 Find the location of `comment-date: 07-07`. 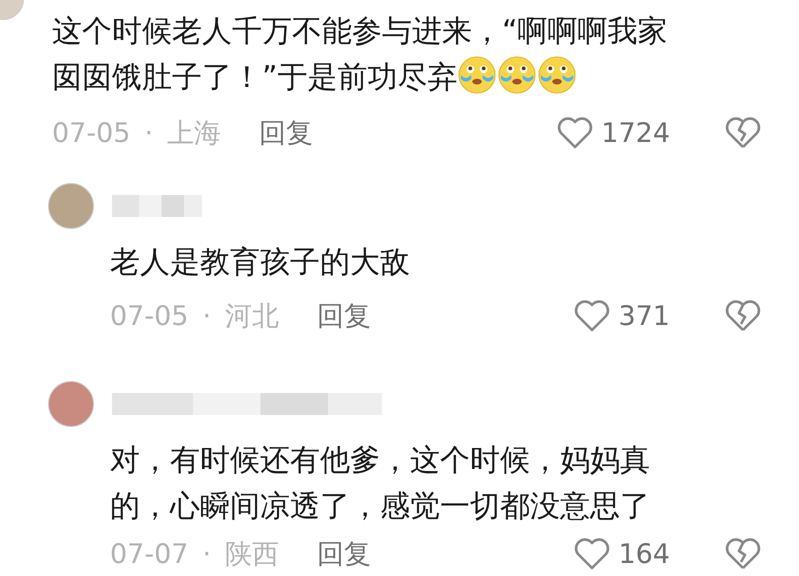

comment-date: 07-07 is located at coordinates (149, 554).